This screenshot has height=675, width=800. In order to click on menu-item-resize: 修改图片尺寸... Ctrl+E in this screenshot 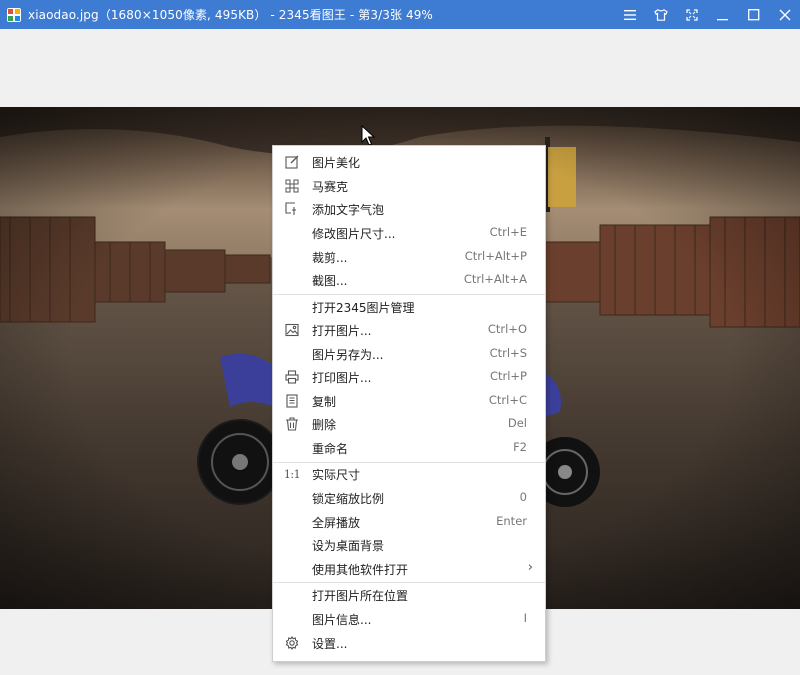, I will do `click(409, 233)`.